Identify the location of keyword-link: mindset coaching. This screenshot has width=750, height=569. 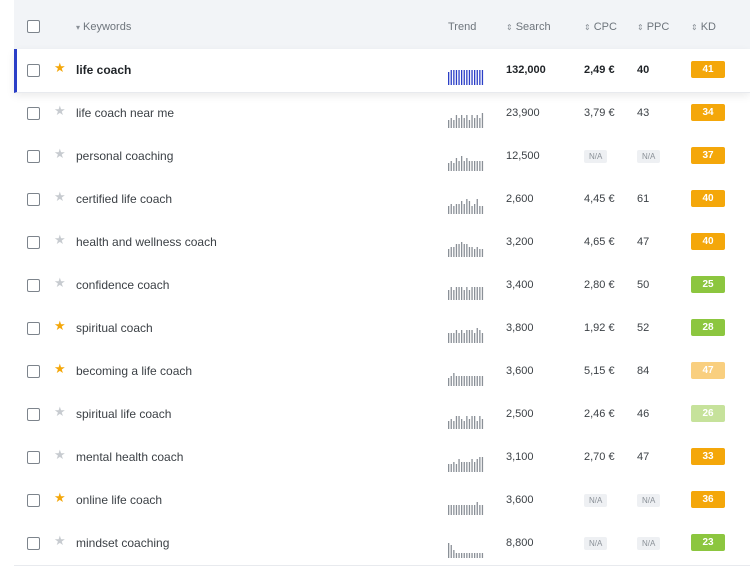
(122, 543).